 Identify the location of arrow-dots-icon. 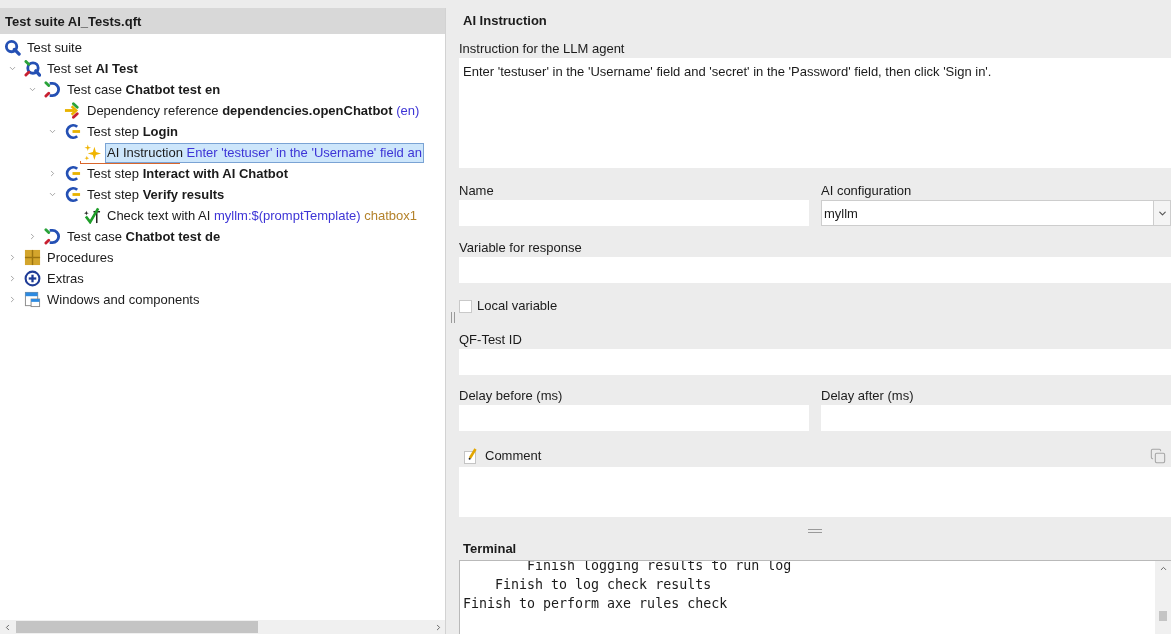
(72, 110).